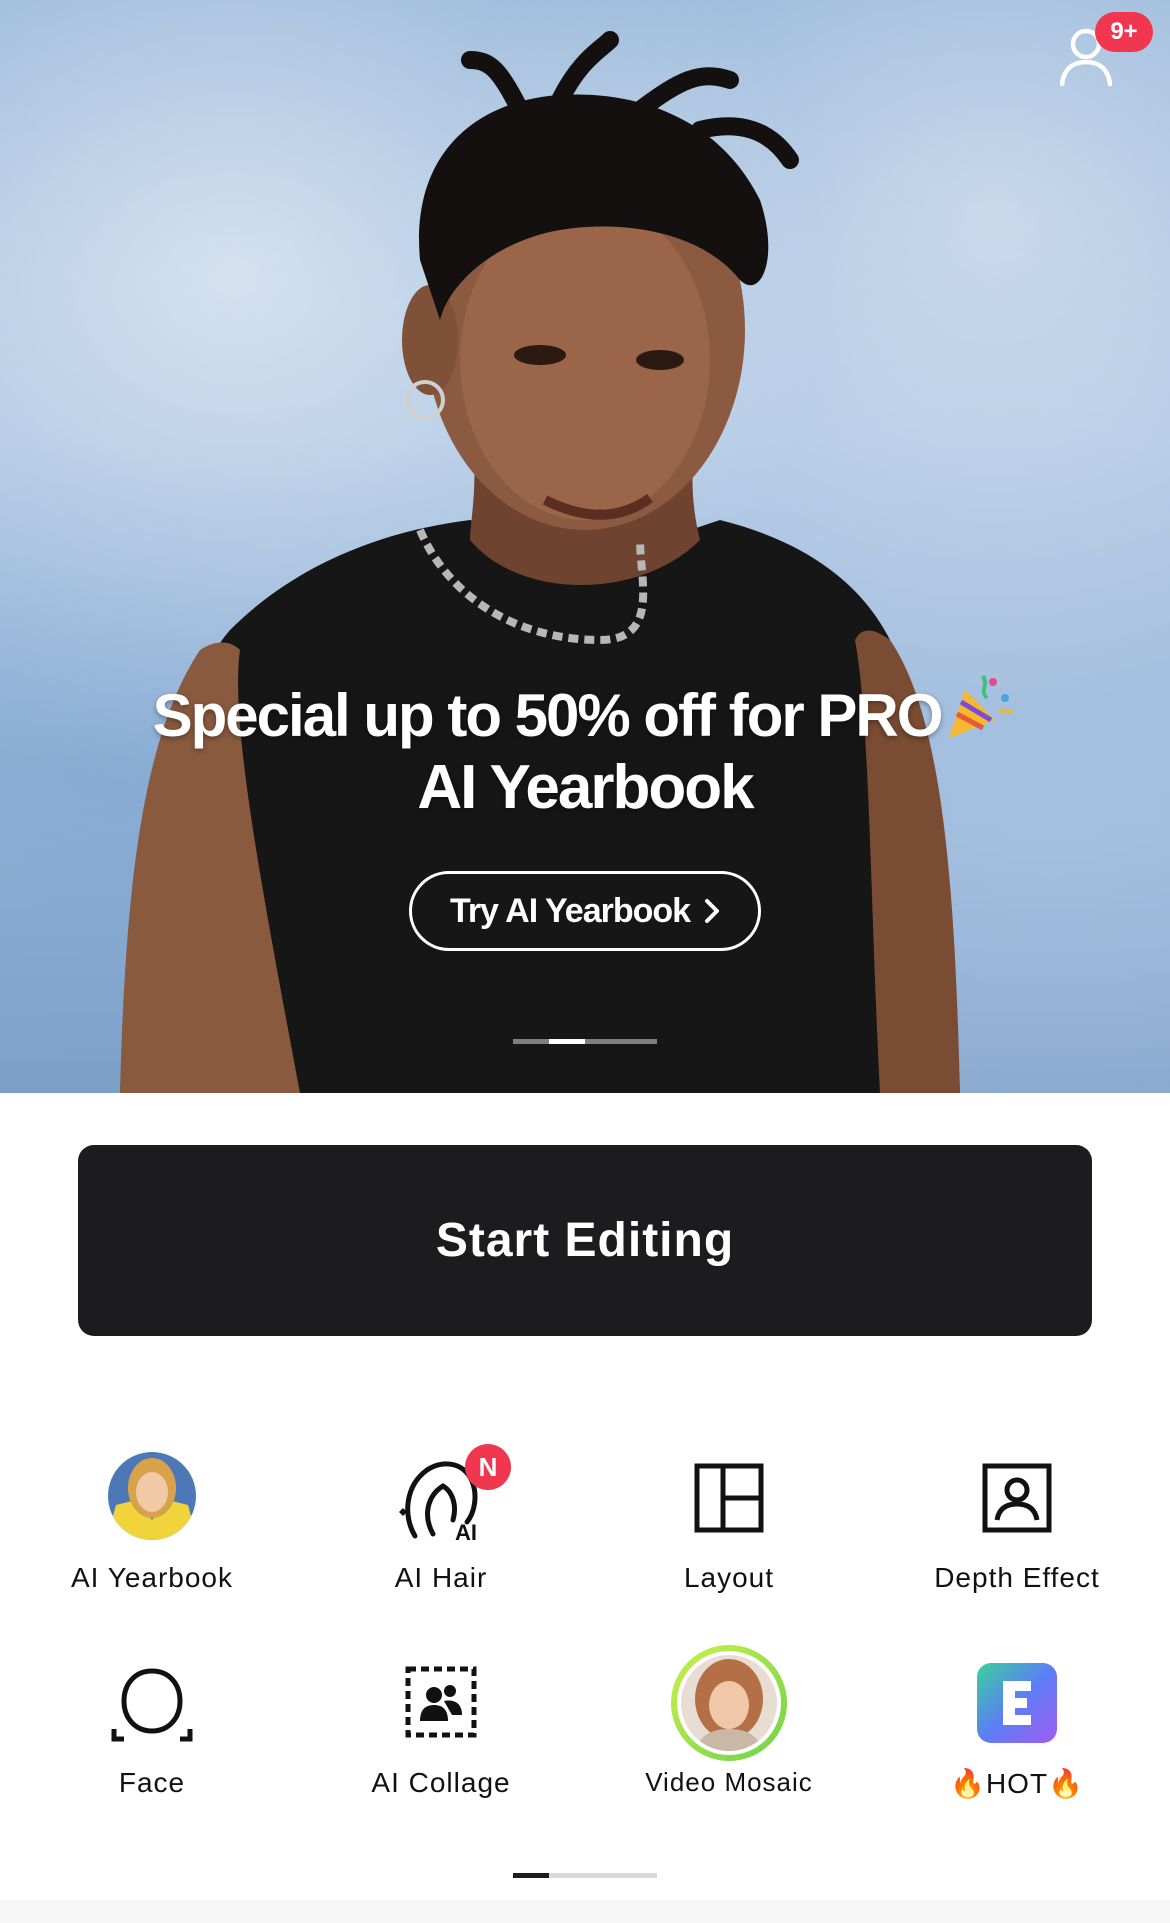 The image size is (1170, 1923). What do you see at coordinates (152, 1577) in the screenshot?
I see `tool-label: AI Yearbook` at bounding box center [152, 1577].